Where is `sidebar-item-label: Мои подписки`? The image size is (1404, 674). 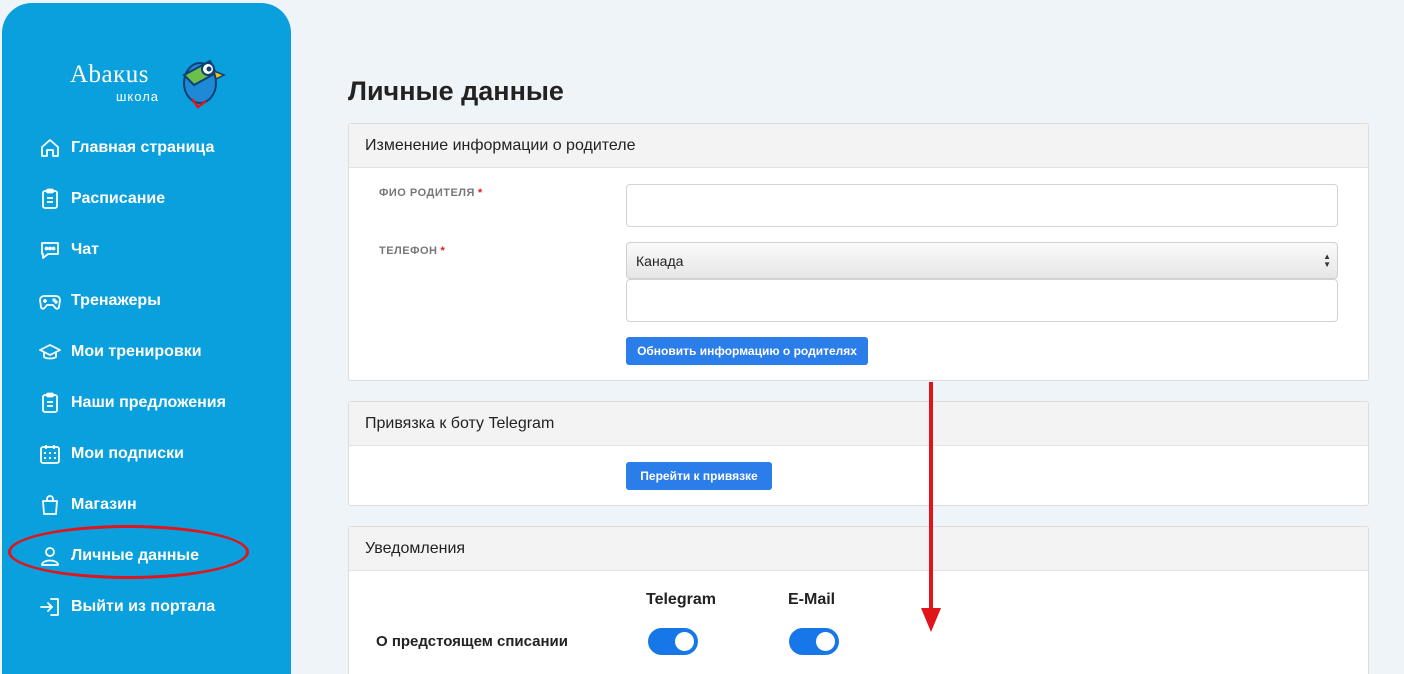 sidebar-item-label: Мои подписки is located at coordinates (128, 453).